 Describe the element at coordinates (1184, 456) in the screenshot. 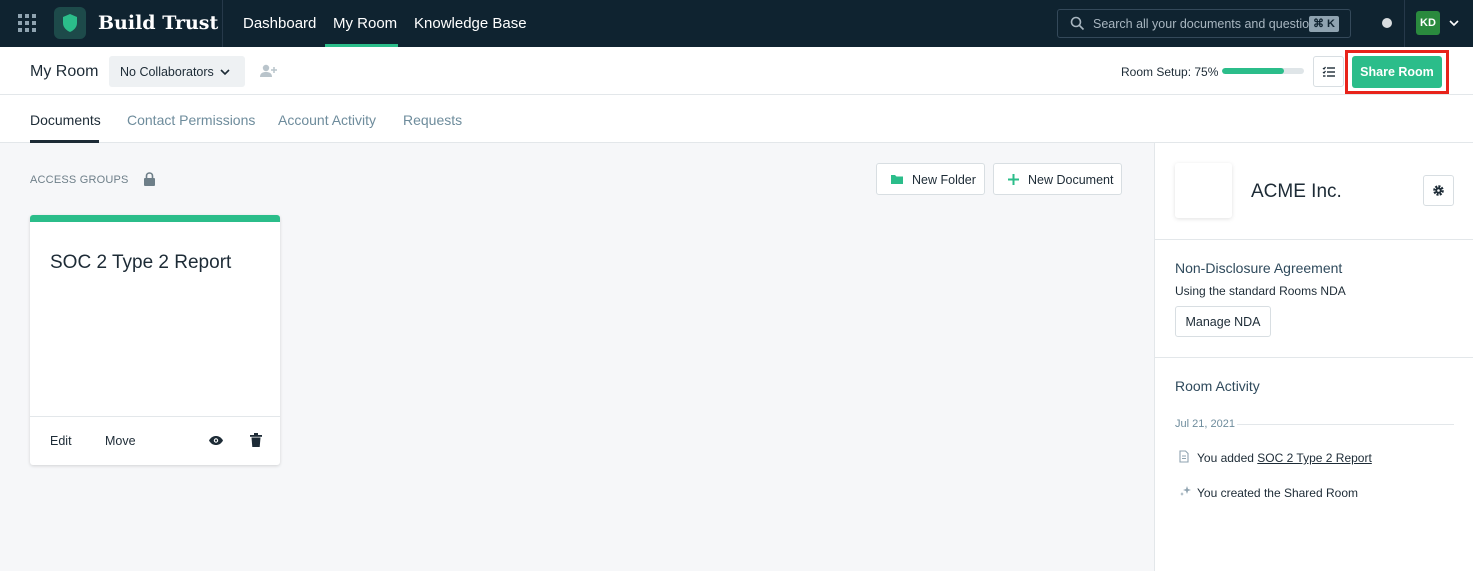

I see `document-icon` at that location.